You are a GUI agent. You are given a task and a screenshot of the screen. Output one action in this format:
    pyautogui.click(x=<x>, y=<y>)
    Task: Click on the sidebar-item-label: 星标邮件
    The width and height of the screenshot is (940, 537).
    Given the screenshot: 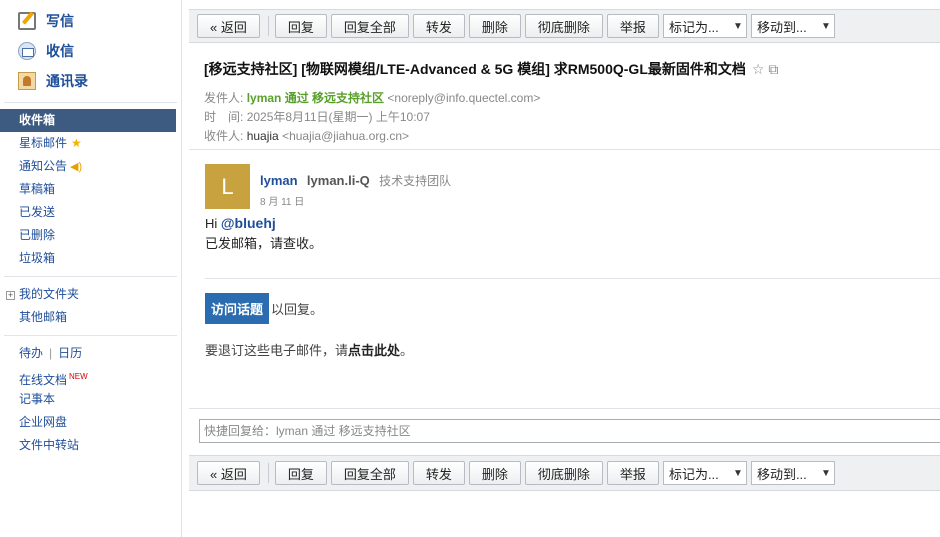 What is the action you would take?
    pyautogui.click(x=43, y=143)
    